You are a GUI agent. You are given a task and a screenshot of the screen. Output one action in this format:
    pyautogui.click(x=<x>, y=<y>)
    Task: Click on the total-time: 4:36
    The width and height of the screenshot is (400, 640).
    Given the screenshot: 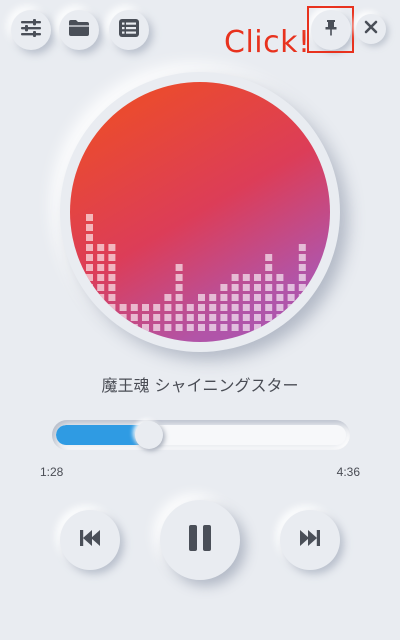 What is the action you would take?
    pyautogui.click(x=348, y=472)
    